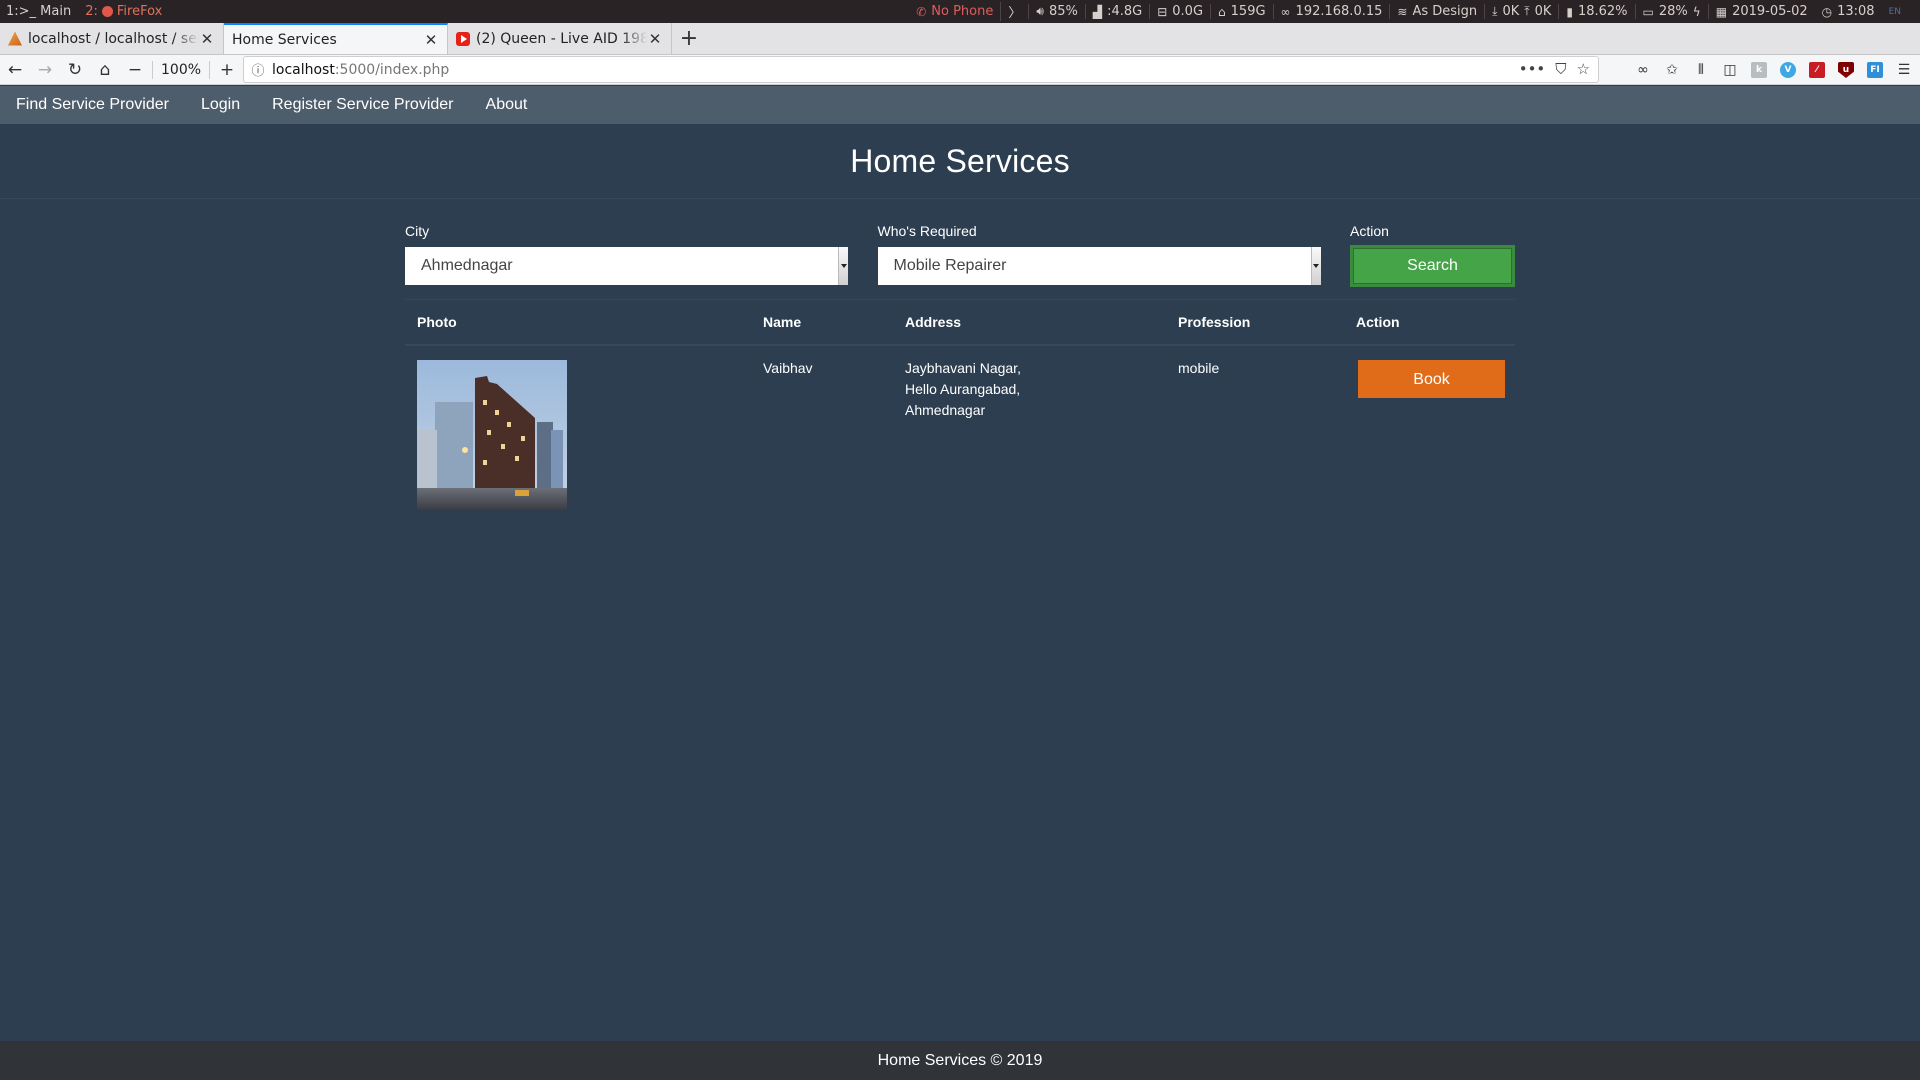  What do you see at coordinates (392, 69) in the screenshot?
I see `url-path: :5000/index.php` at bounding box center [392, 69].